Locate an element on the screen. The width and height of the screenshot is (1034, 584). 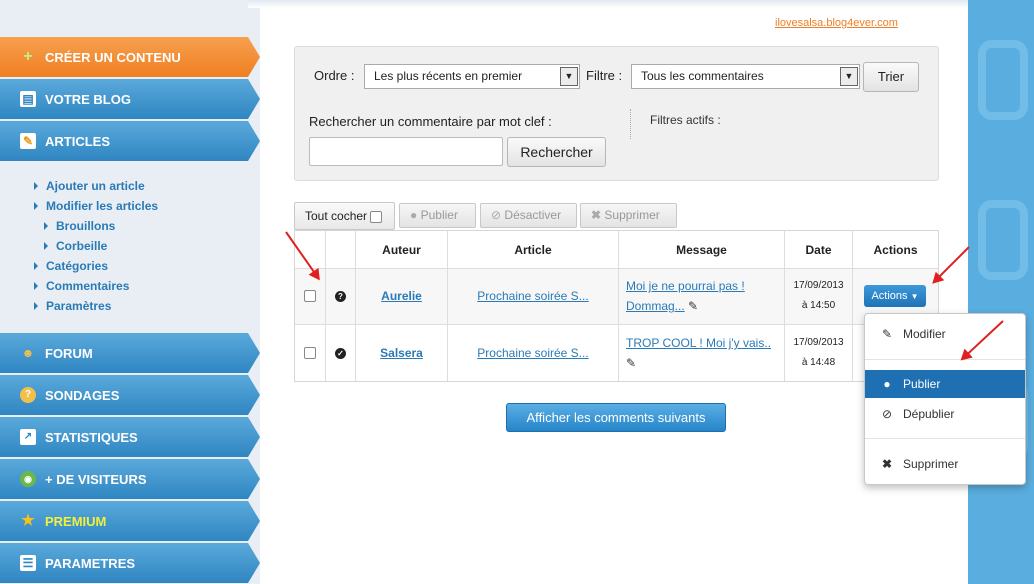
delete-button: ✖ Supprimer is located at coordinates (628, 215).